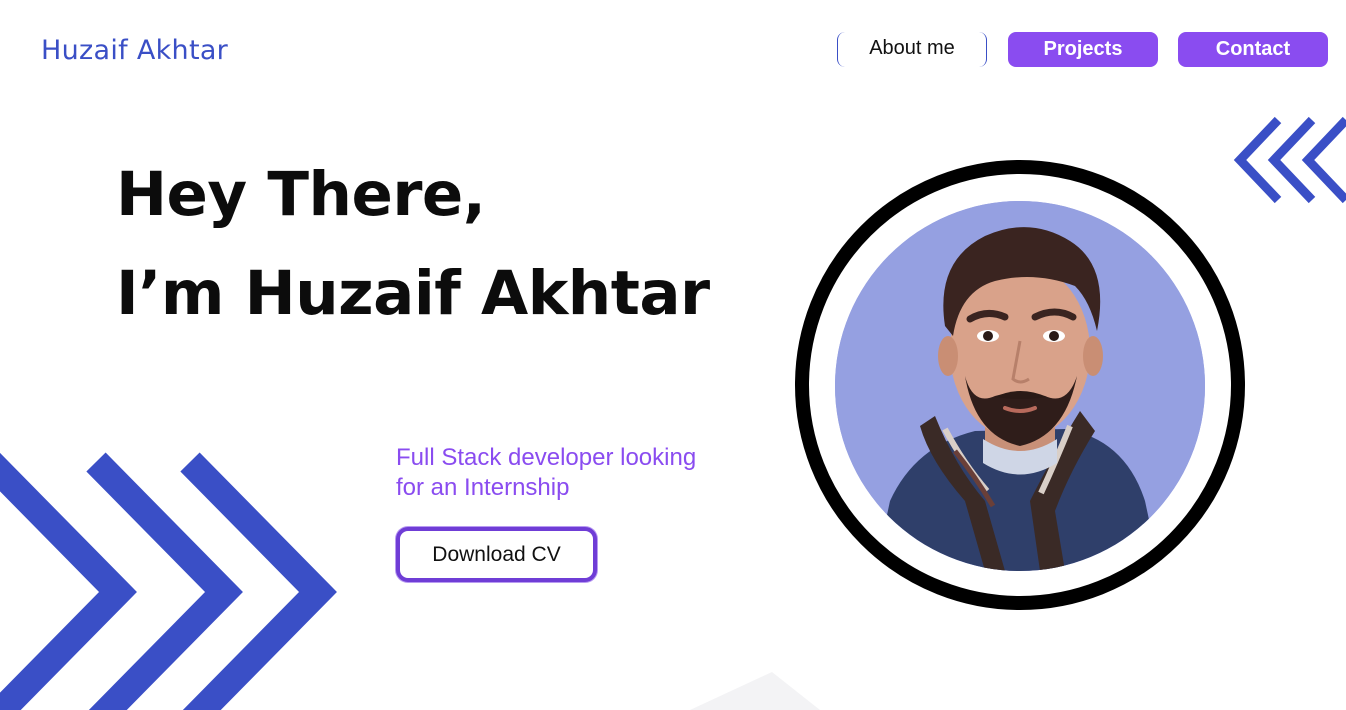 Image resolution: width=1346 pixels, height=710 pixels. I want to click on nav-contact-button: Contact, so click(1253, 49).